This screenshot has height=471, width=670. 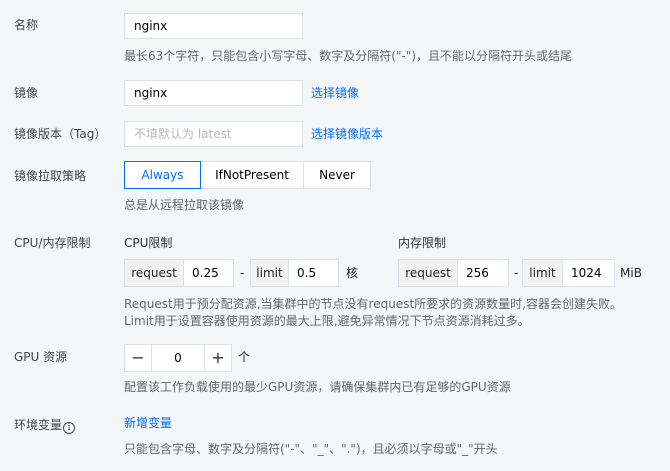 What do you see at coordinates (26, 93) in the screenshot?
I see `image-label: 镜像` at bounding box center [26, 93].